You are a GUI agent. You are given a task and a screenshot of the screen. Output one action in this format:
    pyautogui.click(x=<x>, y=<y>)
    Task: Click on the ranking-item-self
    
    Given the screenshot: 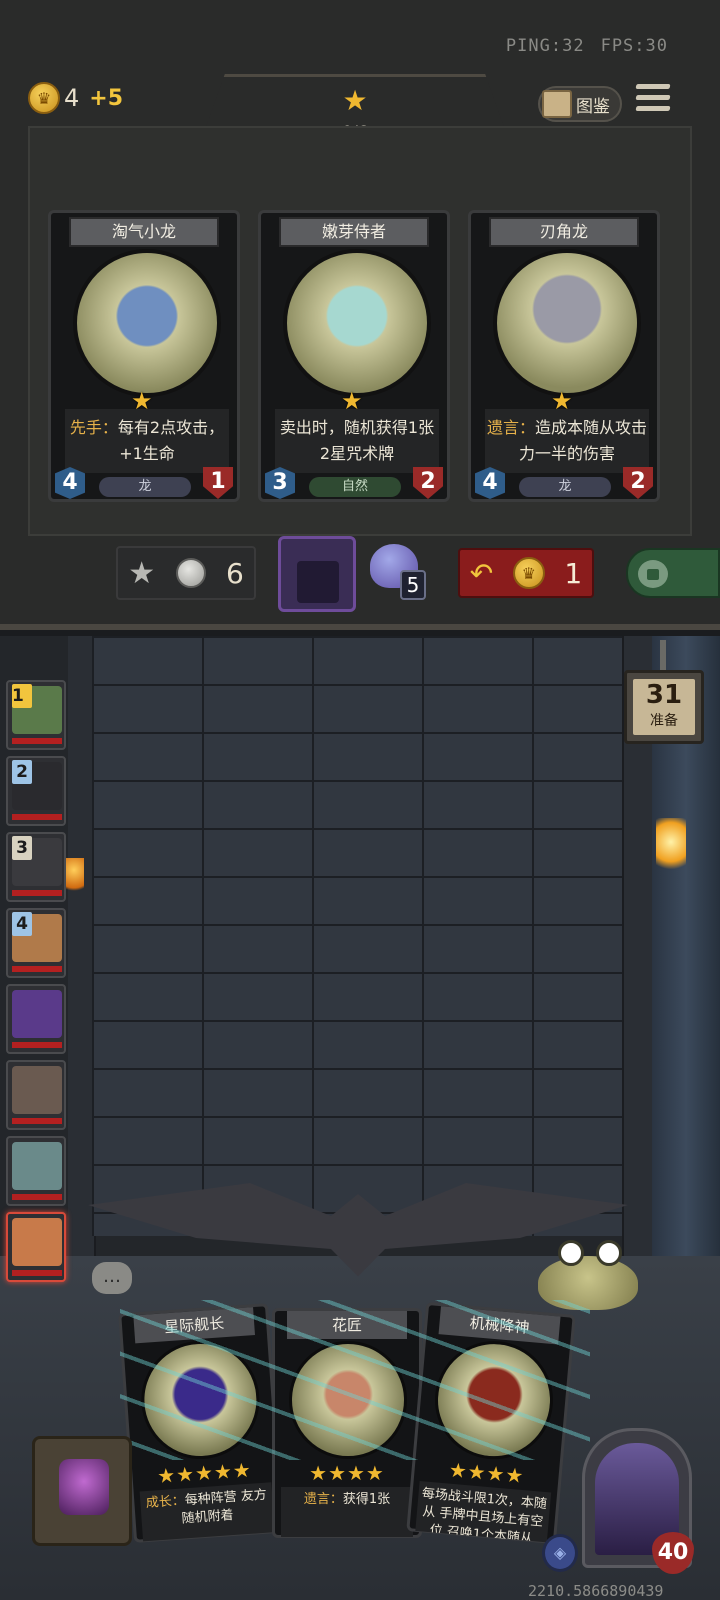 What is the action you would take?
    pyautogui.click(x=36, y=1247)
    